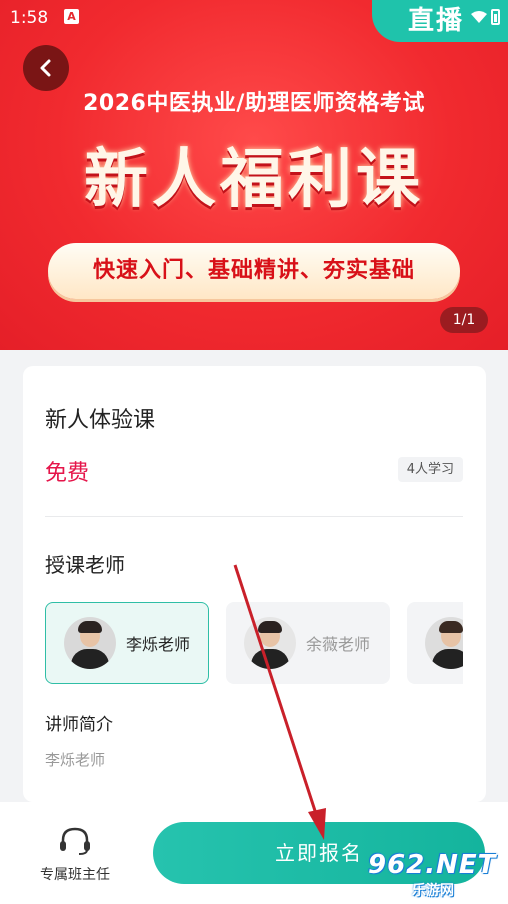  Describe the element at coordinates (479, 16) in the screenshot. I see `wifi-icon` at that location.